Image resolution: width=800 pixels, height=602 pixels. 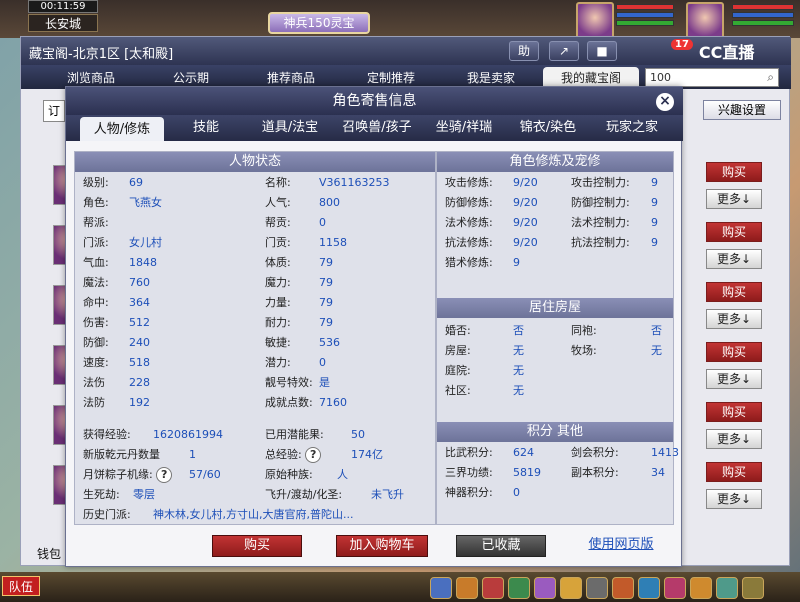 What do you see at coordinates (441, 588) in the screenshot?
I see `skill-icon` at bounding box center [441, 588].